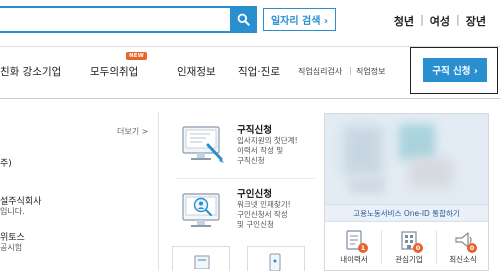 The height and width of the screenshot is (271, 500). What do you see at coordinates (11, 247) in the screenshot?
I see `list-item-desc: 공시험` at bounding box center [11, 247].